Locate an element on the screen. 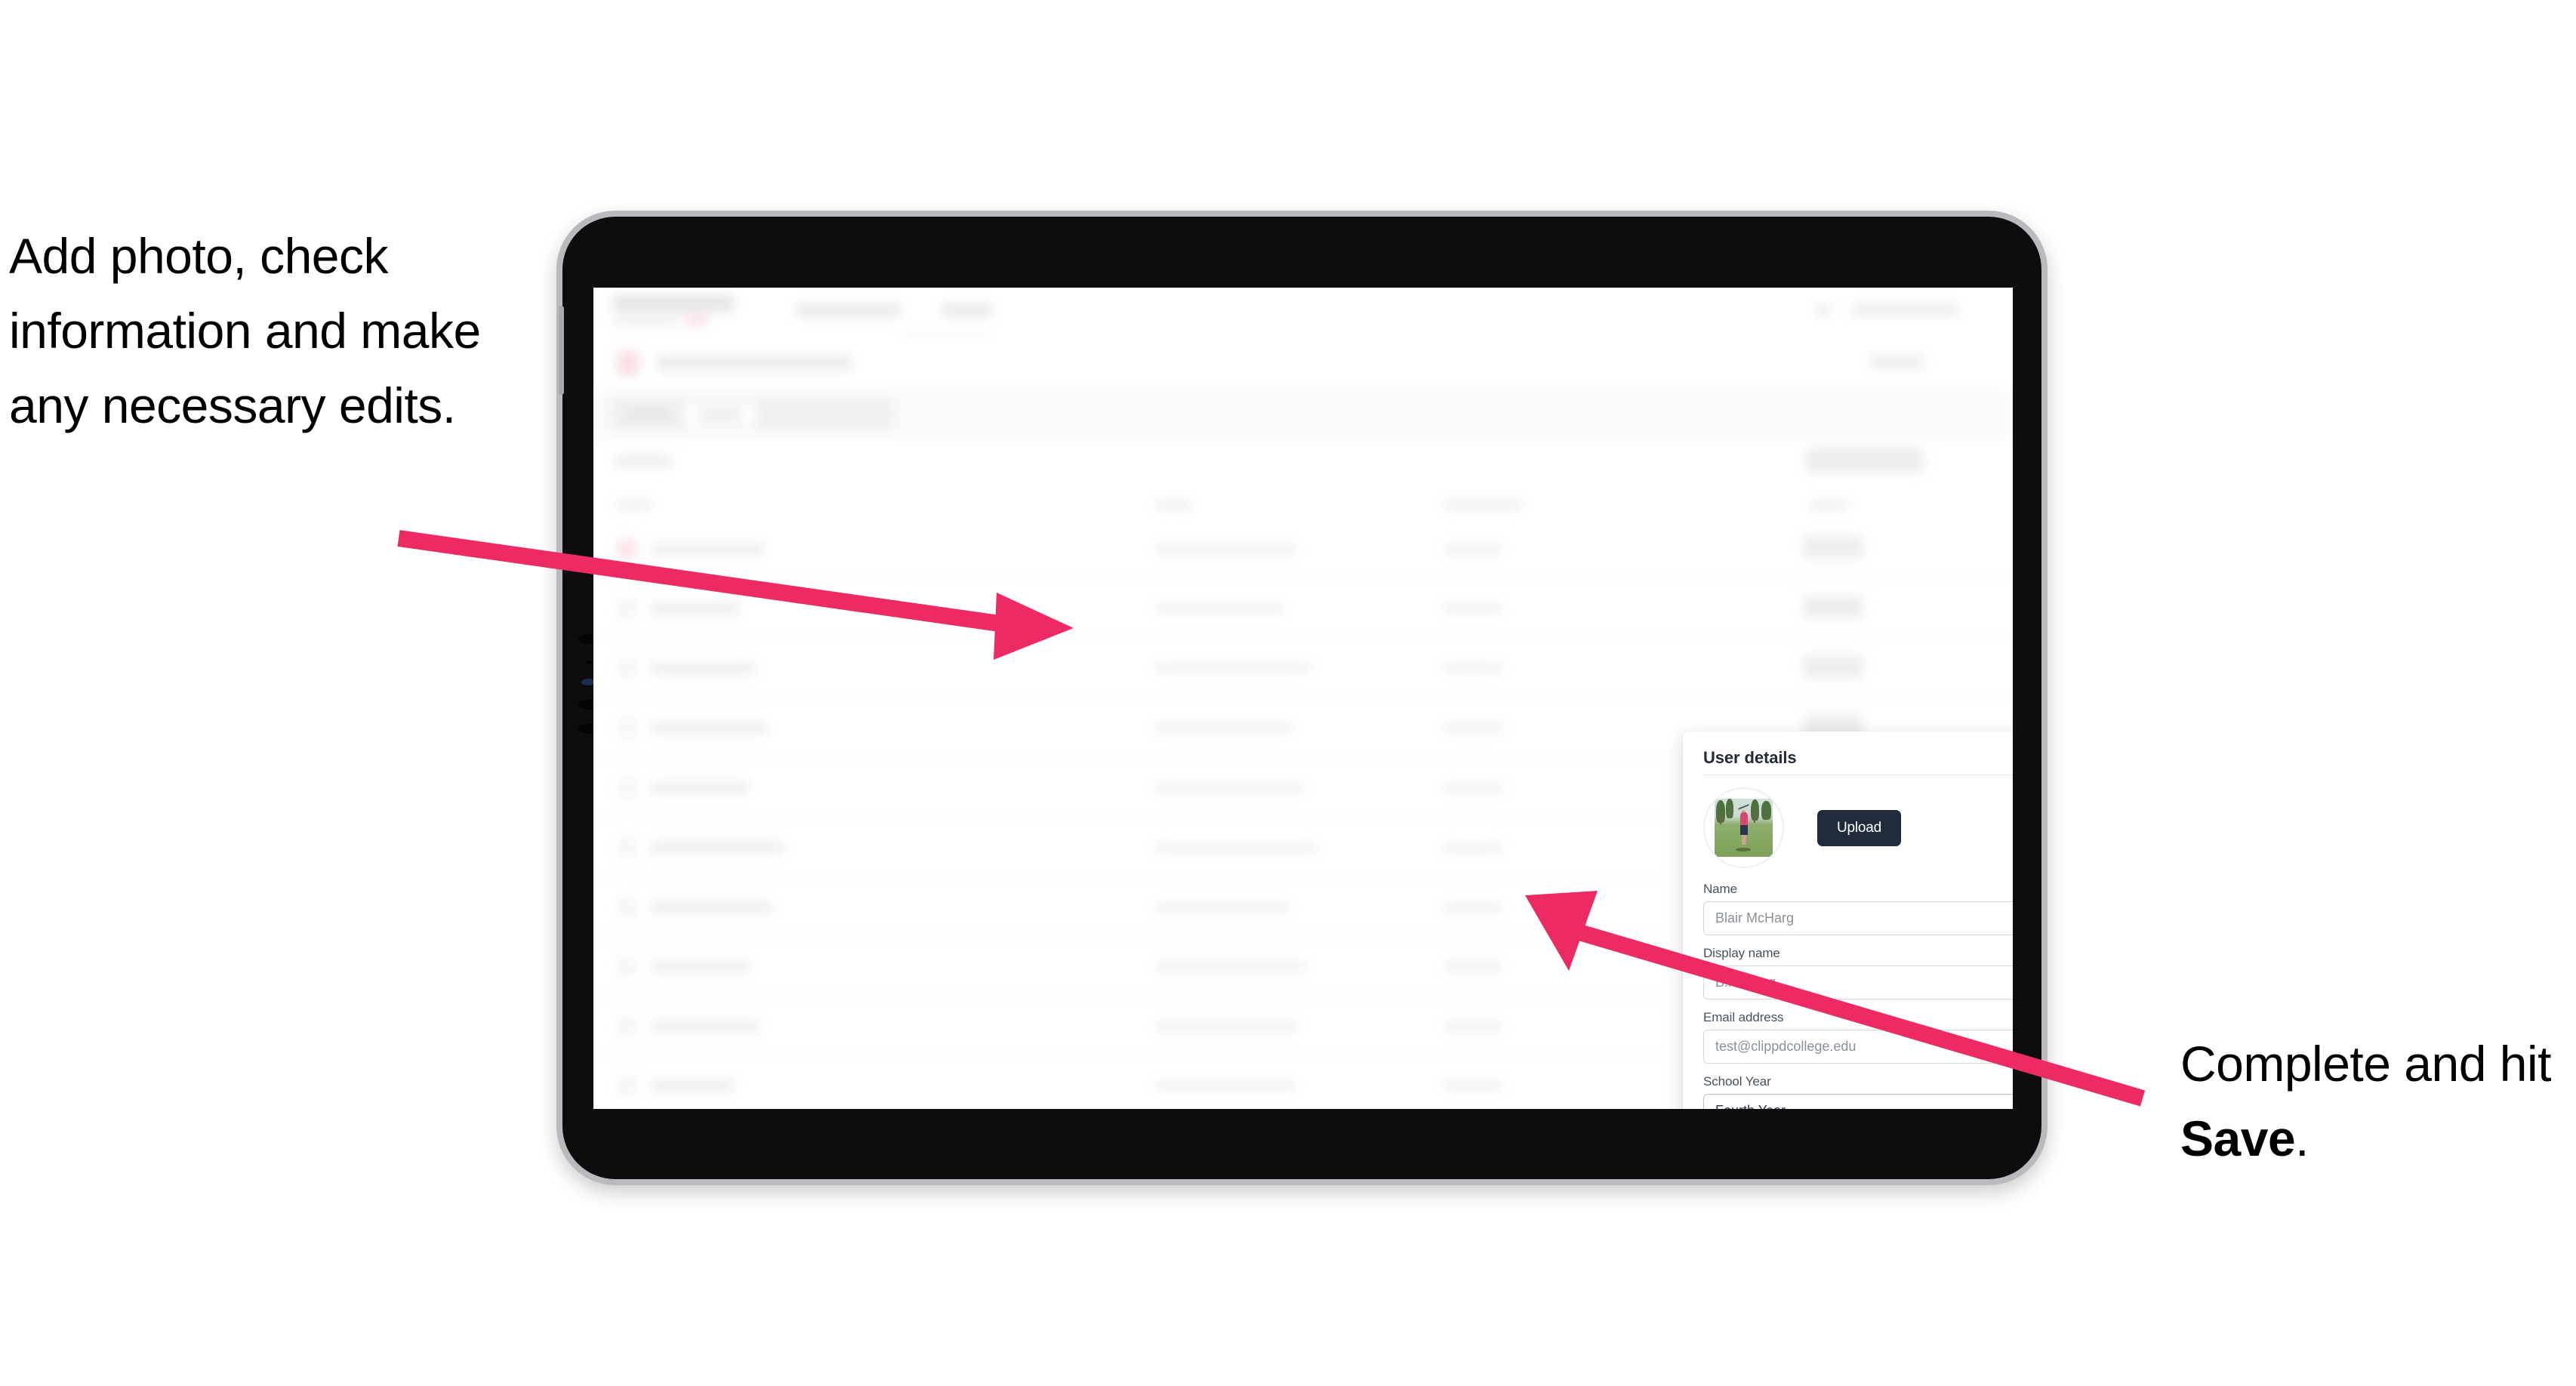 This screenshot has height=1386, width=2576. field-group-name: Name is located at coordinates (1858, 914).